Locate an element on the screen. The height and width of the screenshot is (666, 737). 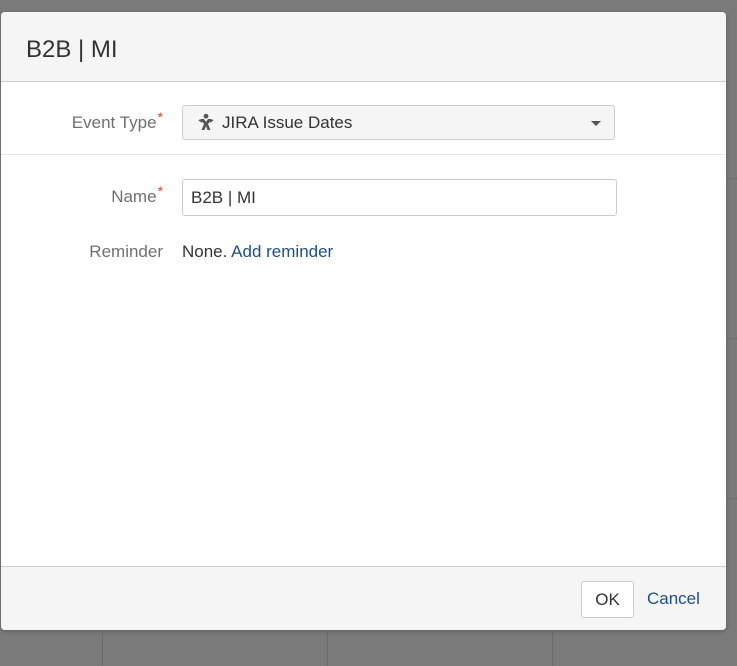
event-type-select: JIRA Issue Dates is located at coordinates (398, 122).